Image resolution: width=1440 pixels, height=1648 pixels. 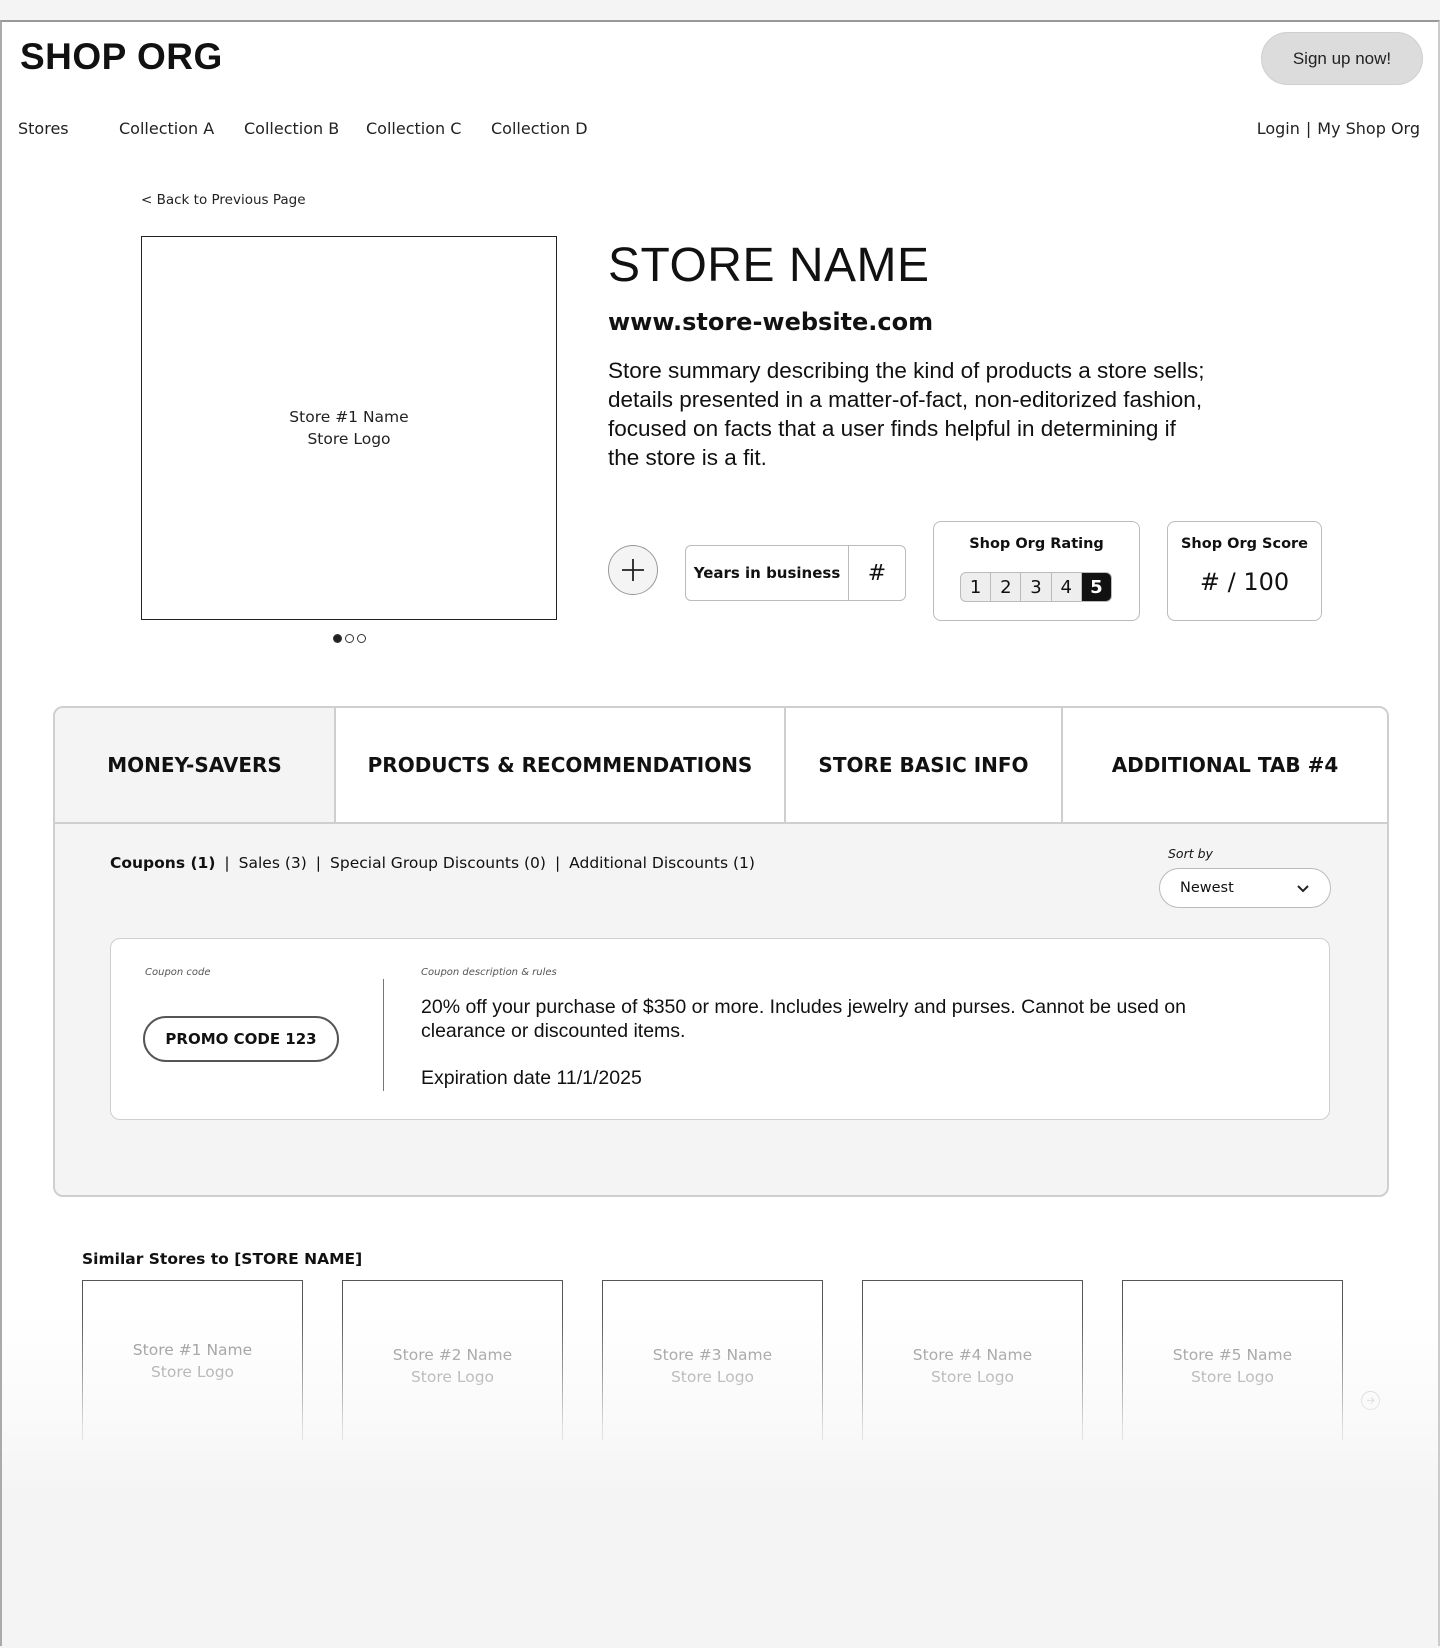 I want to click on similar-store-name: Store #5 Name, so click(x=1232, y=1354).